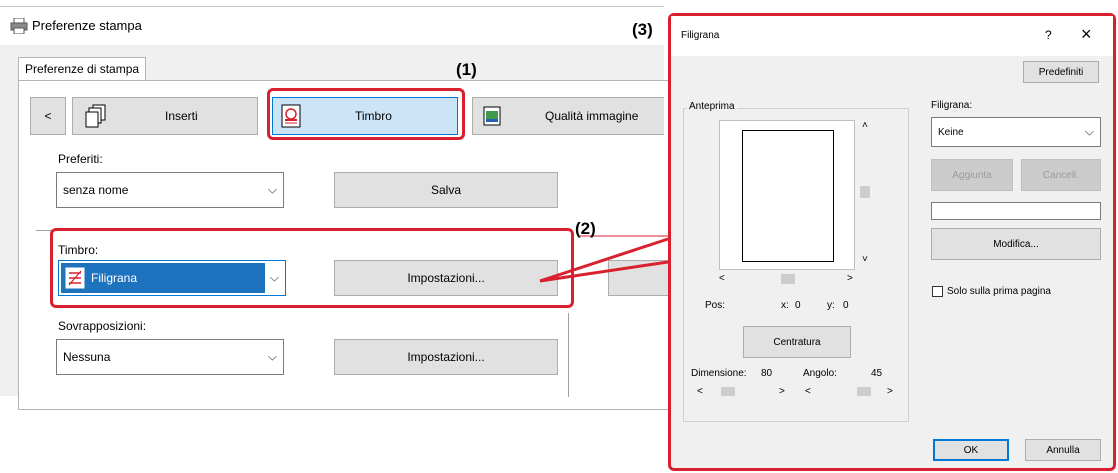  Describe the element at coordinates (585, 228) in the screenshot. I see `callout-2: (2)` at that location.